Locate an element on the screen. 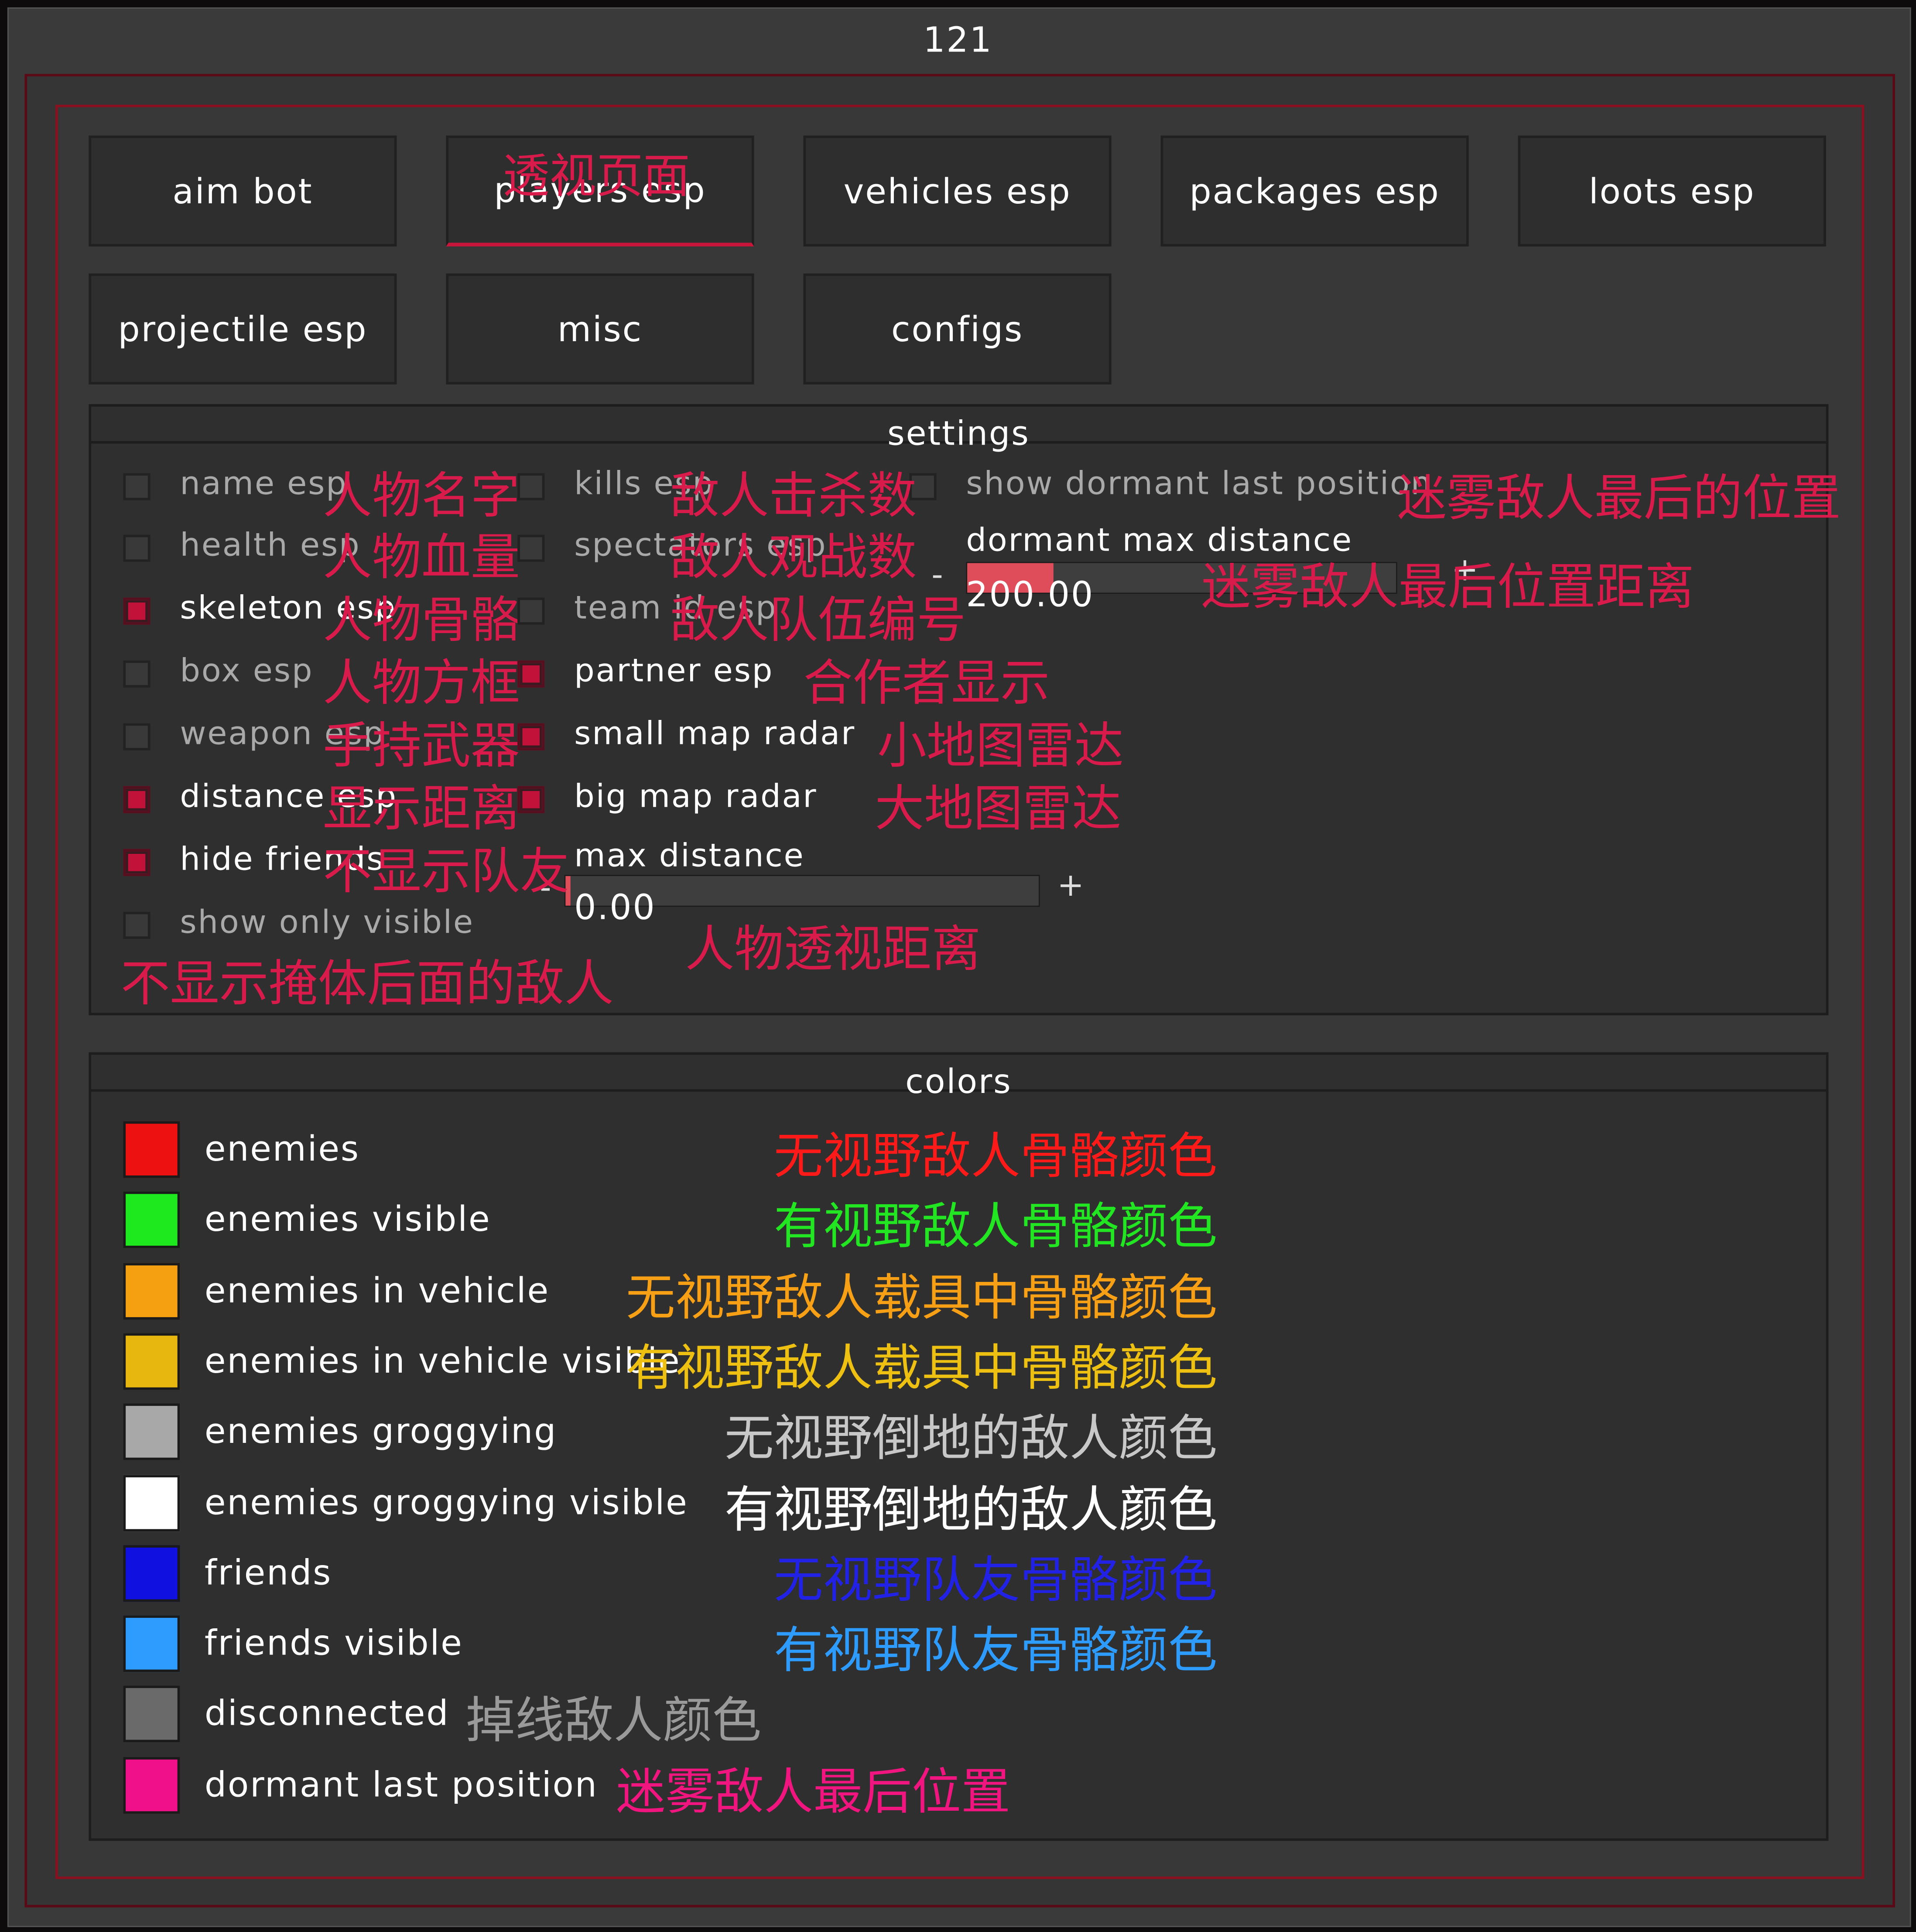 This screenshot has width=1916, height=1932. tab-label: aim bot is located at coordinates (242, 192).